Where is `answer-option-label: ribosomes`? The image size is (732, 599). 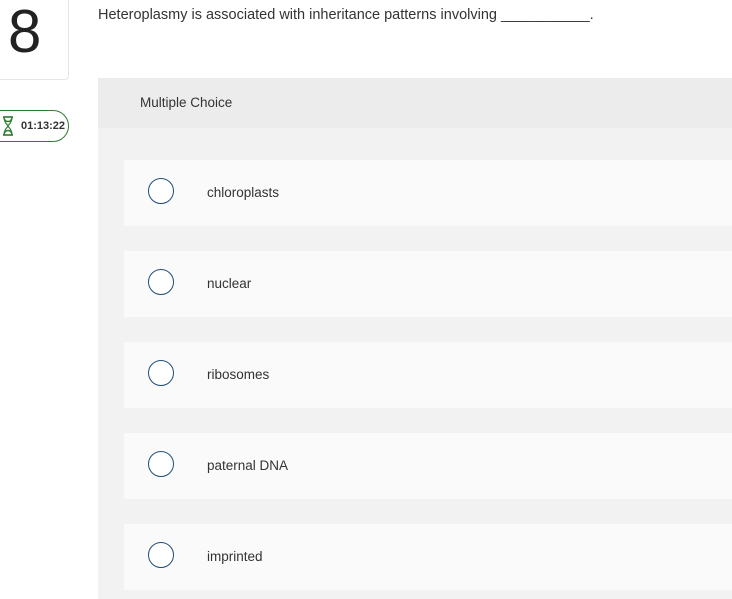
answer-option-label: ribosomes is located at coordinates (238, 374).